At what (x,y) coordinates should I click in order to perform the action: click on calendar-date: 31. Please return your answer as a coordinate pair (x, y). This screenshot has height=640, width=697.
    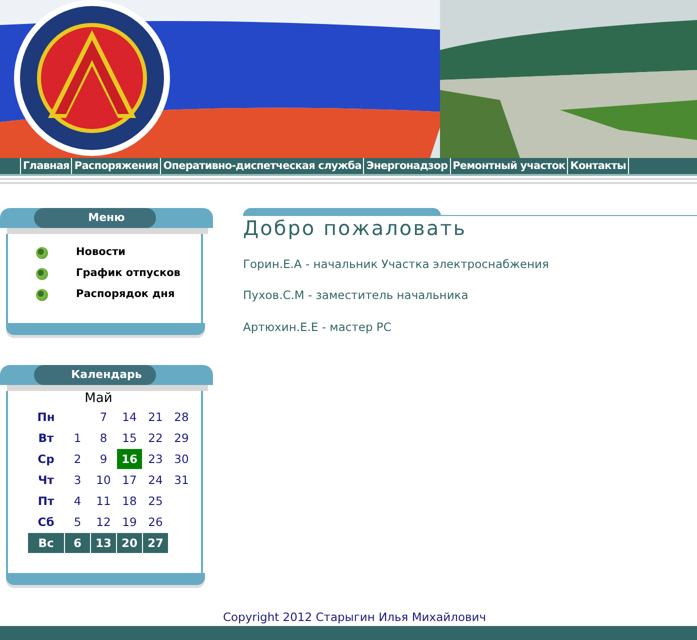
    Looking at the image, I should click on (181, 480).